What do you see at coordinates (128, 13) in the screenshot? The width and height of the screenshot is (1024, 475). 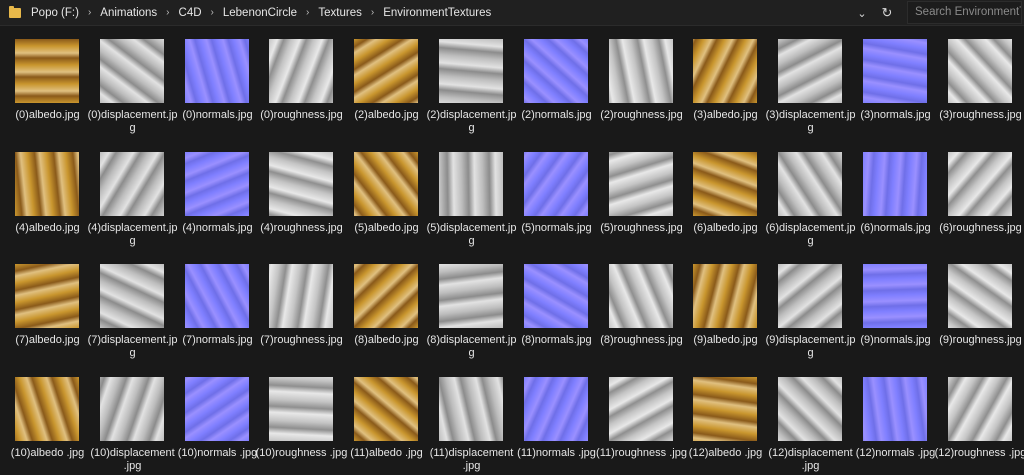 I see `breadcrumb-item: Animations` at bounding box center [128, 13].